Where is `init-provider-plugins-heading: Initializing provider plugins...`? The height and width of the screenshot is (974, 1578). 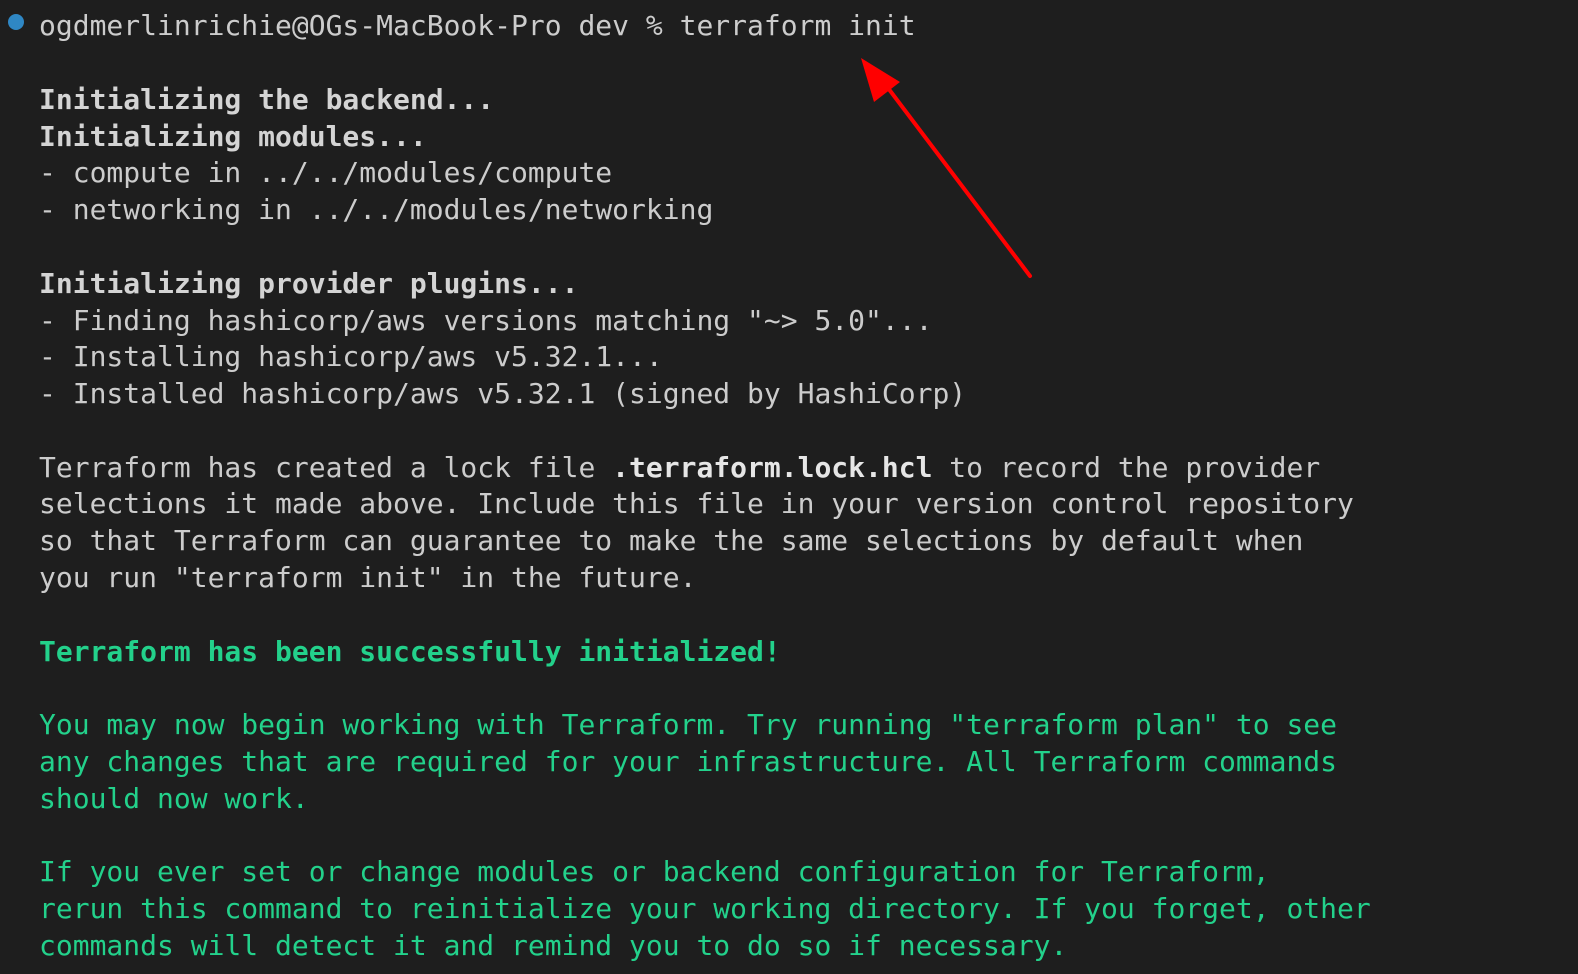
init-provider-plugins-heading: Initializing provider plugins... is located at coordinates (309, 283).